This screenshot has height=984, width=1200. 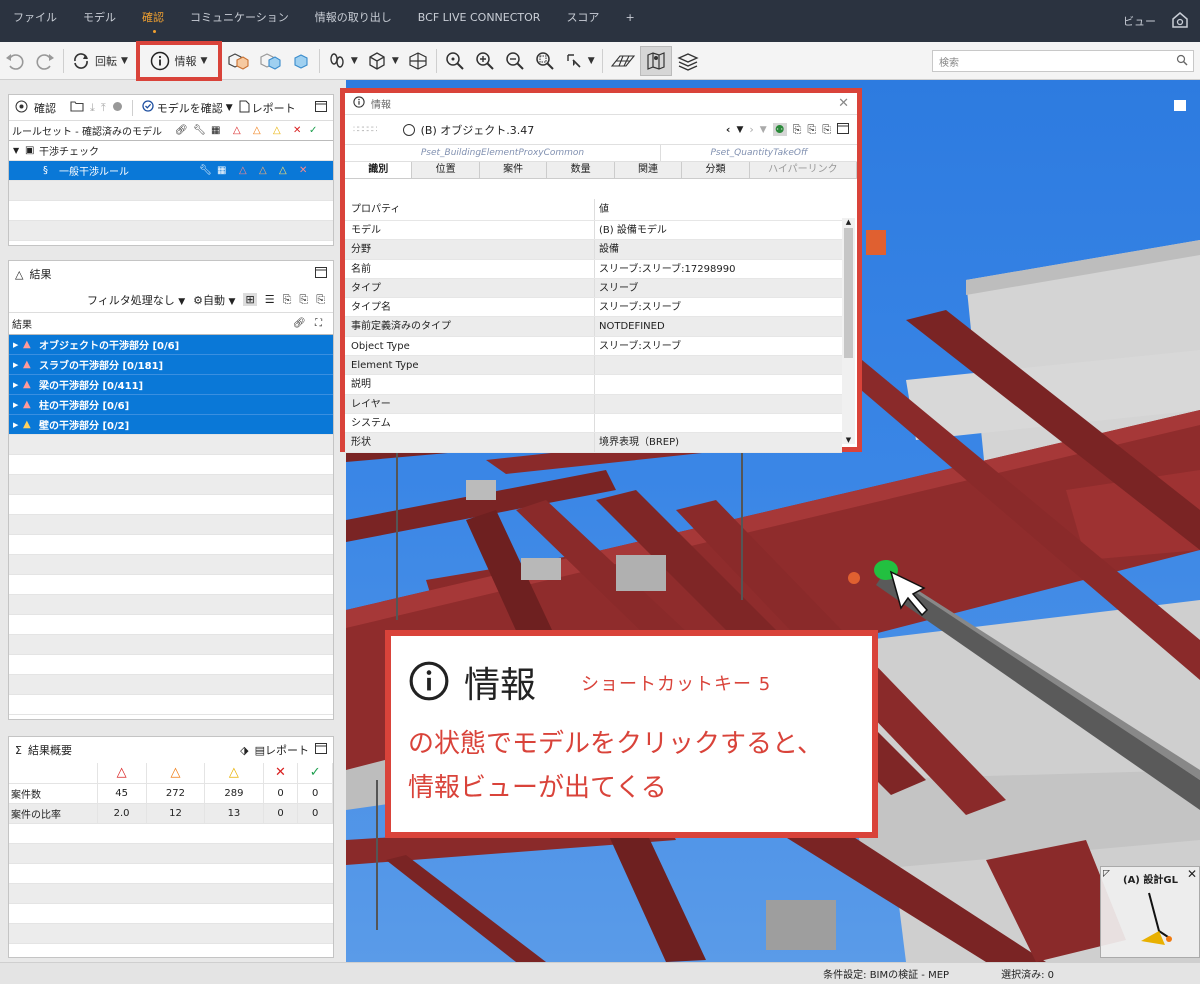 What do you see at coordinates (301, 61) in the screenshot?
I see `isolate-icon` at bounding box center [301, 61].